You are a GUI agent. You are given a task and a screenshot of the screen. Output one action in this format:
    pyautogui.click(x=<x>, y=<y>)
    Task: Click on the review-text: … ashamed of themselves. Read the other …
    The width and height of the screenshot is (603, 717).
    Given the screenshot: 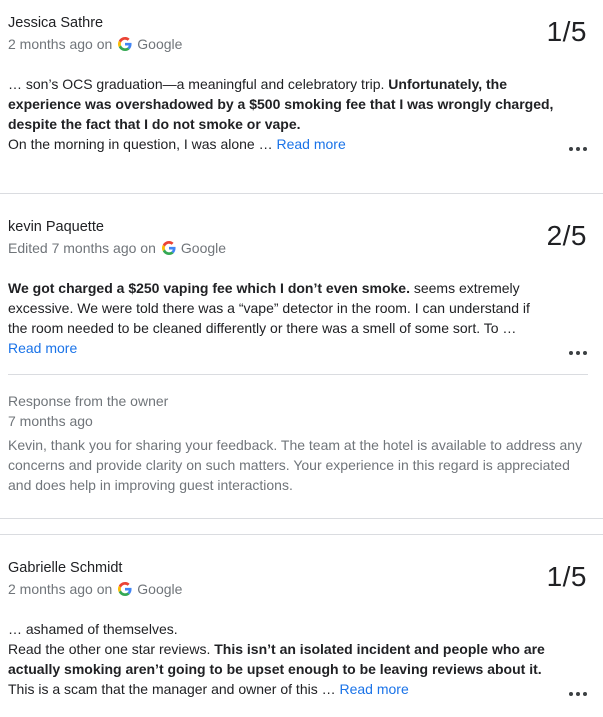 What is the action you would take?
    pyautogui.click(x=285, y=659)
    